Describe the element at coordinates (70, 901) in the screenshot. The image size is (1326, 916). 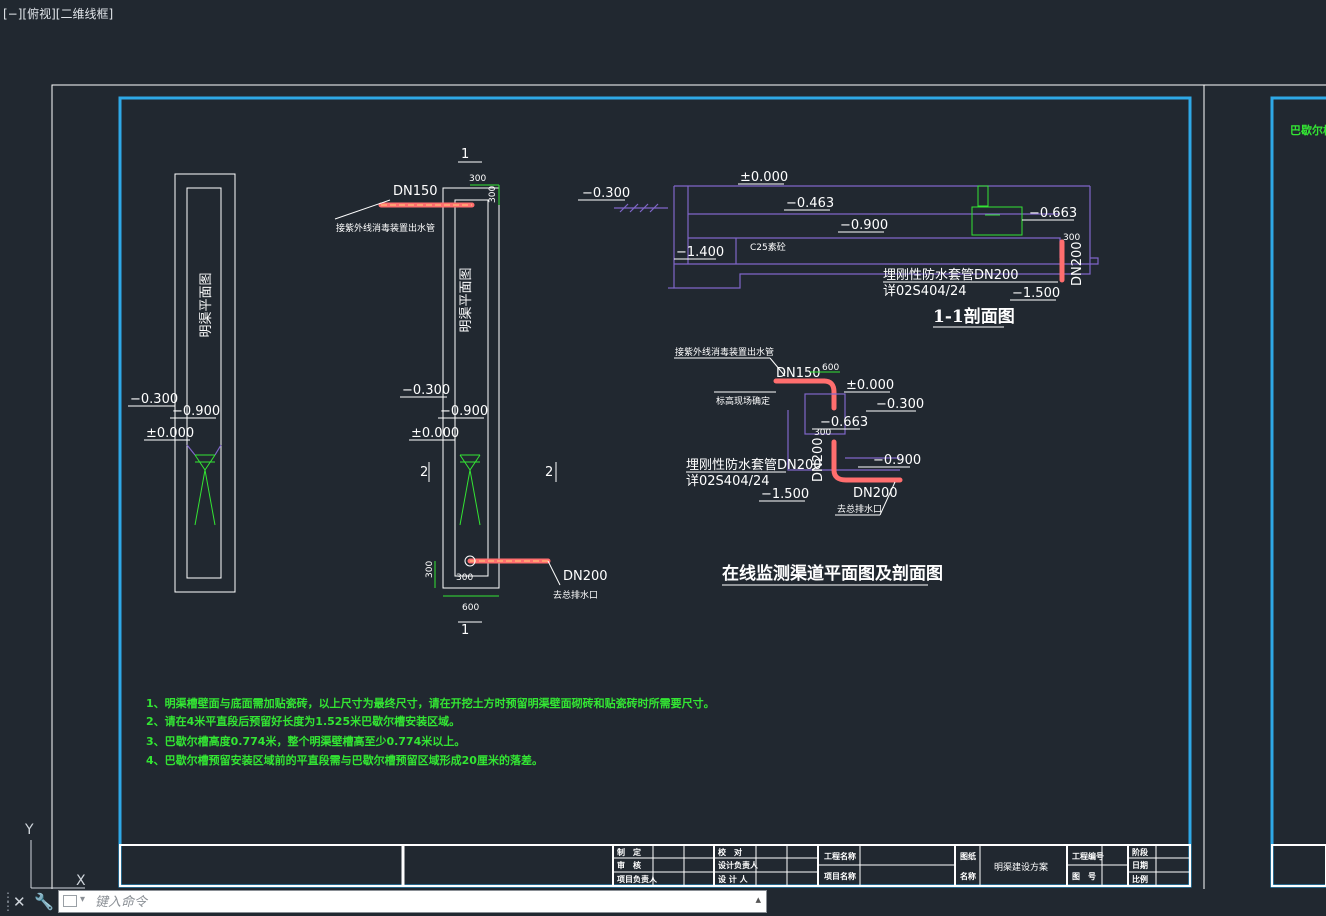
I see `prompt-icon` at that location.